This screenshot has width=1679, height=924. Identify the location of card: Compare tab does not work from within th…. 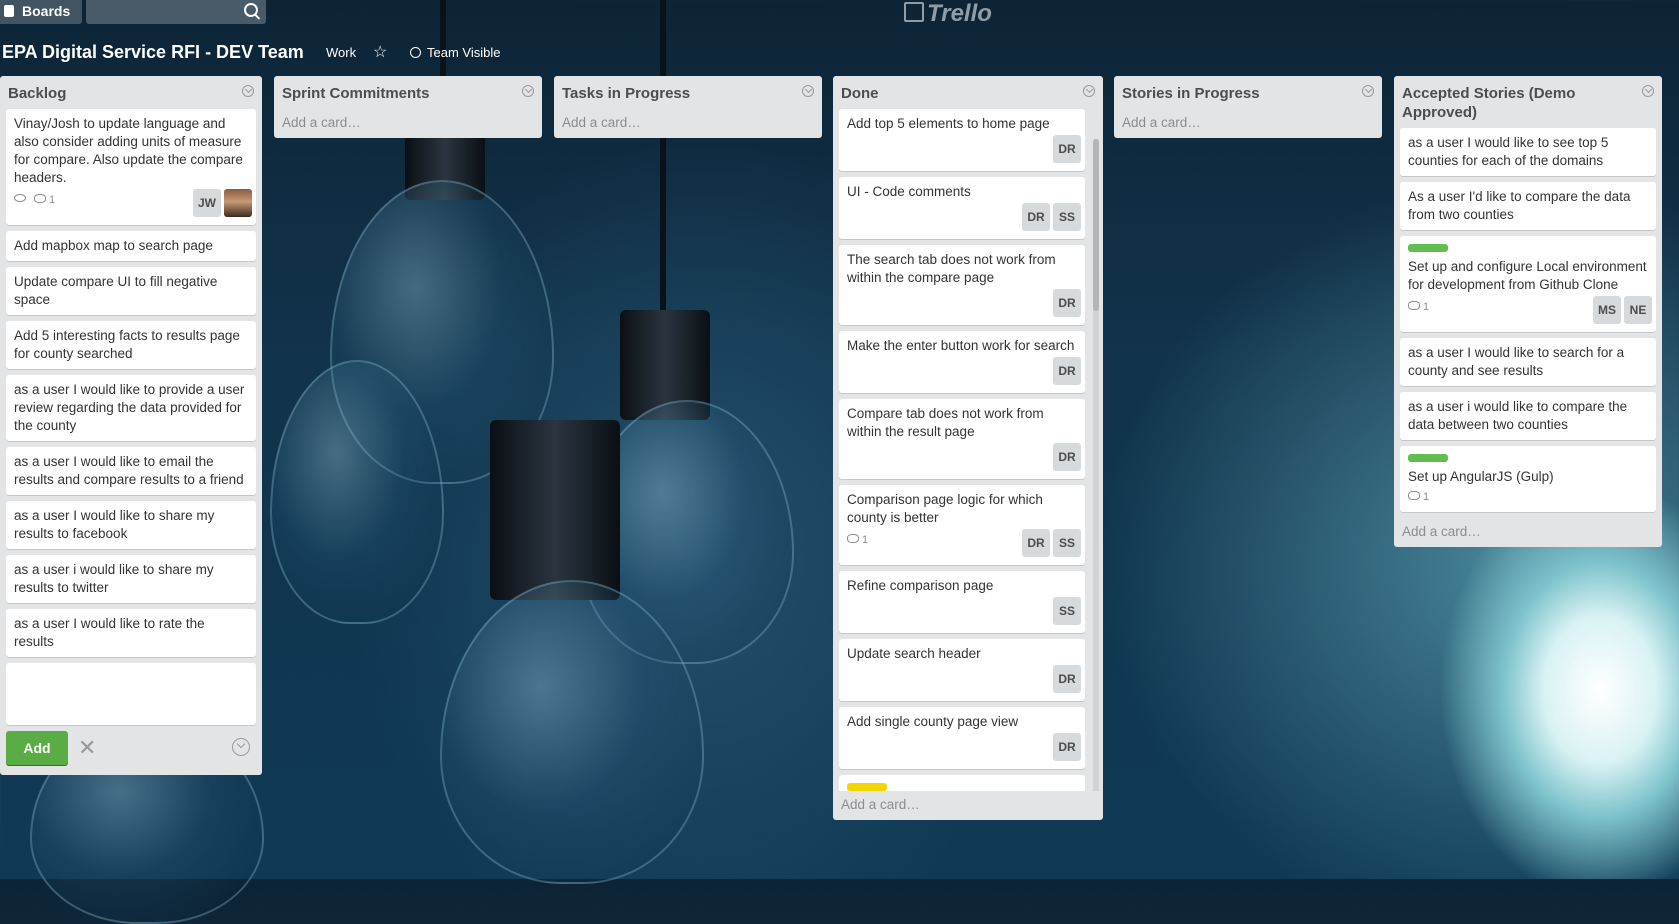
(962, 439).